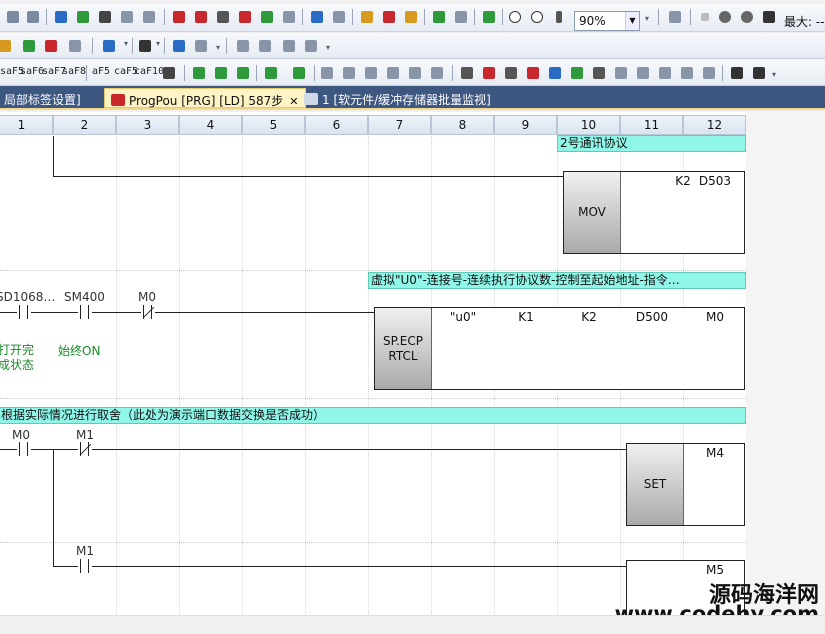 Image resolution: width=825 pixels, height=634 pixels. I want to click on search-window-icon, so click(179, 46).